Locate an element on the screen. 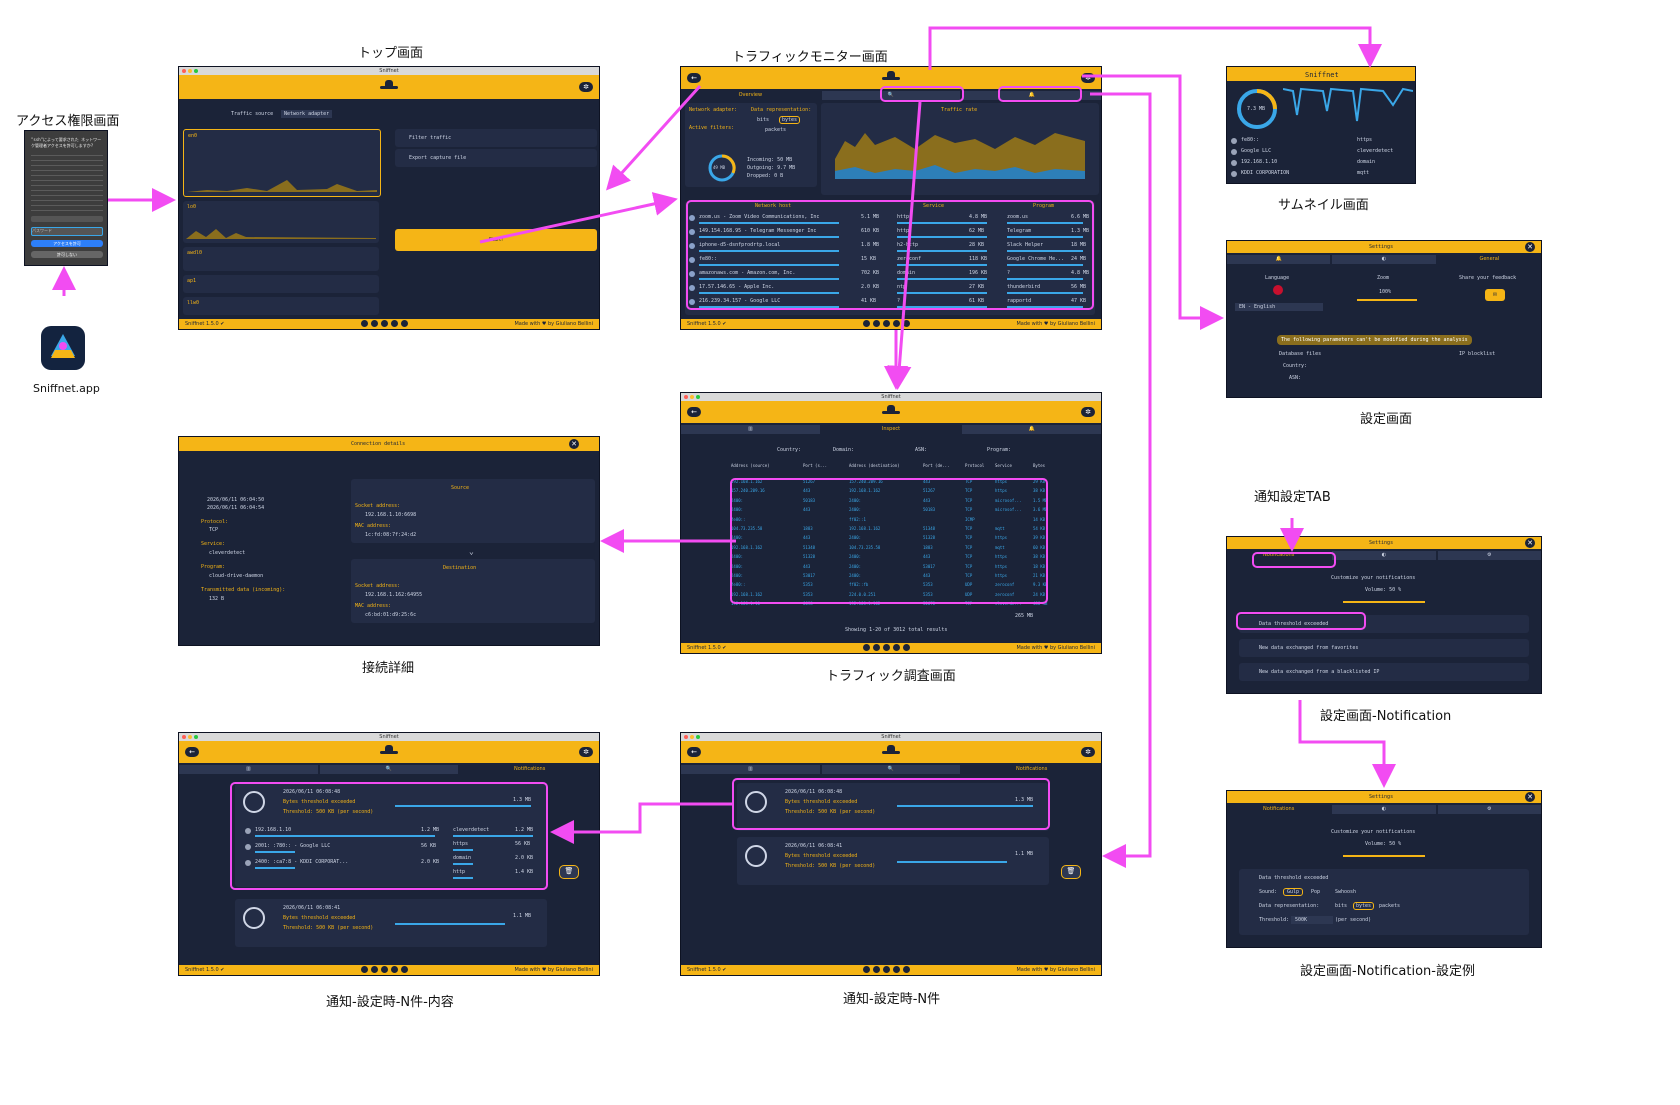 The image size is (1680, 1105). tab-overview: Overview is located at coordinates (750, 95).